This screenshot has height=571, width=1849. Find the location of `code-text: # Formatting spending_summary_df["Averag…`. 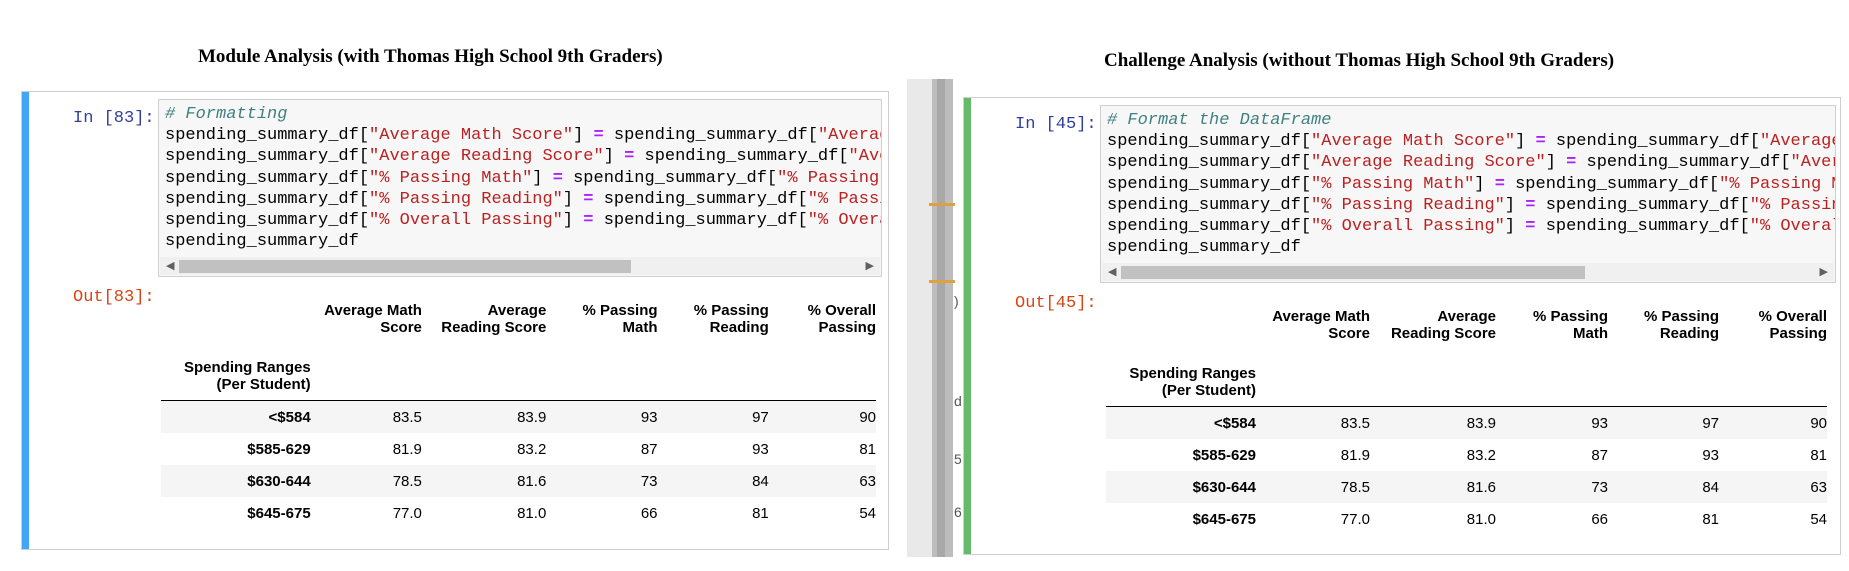

code-text: # Formatting spending_summary_df["Averag… is located at coordinates (523, 178).